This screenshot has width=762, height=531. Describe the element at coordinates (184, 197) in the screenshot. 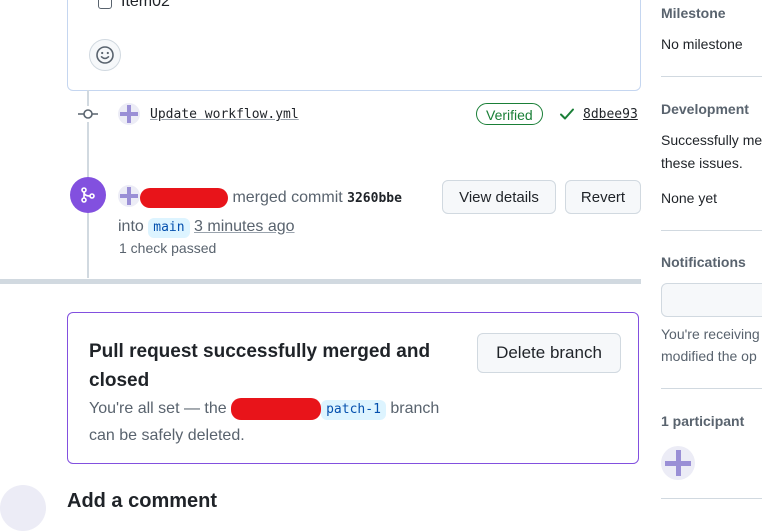

I see `redacted-username` at that location.